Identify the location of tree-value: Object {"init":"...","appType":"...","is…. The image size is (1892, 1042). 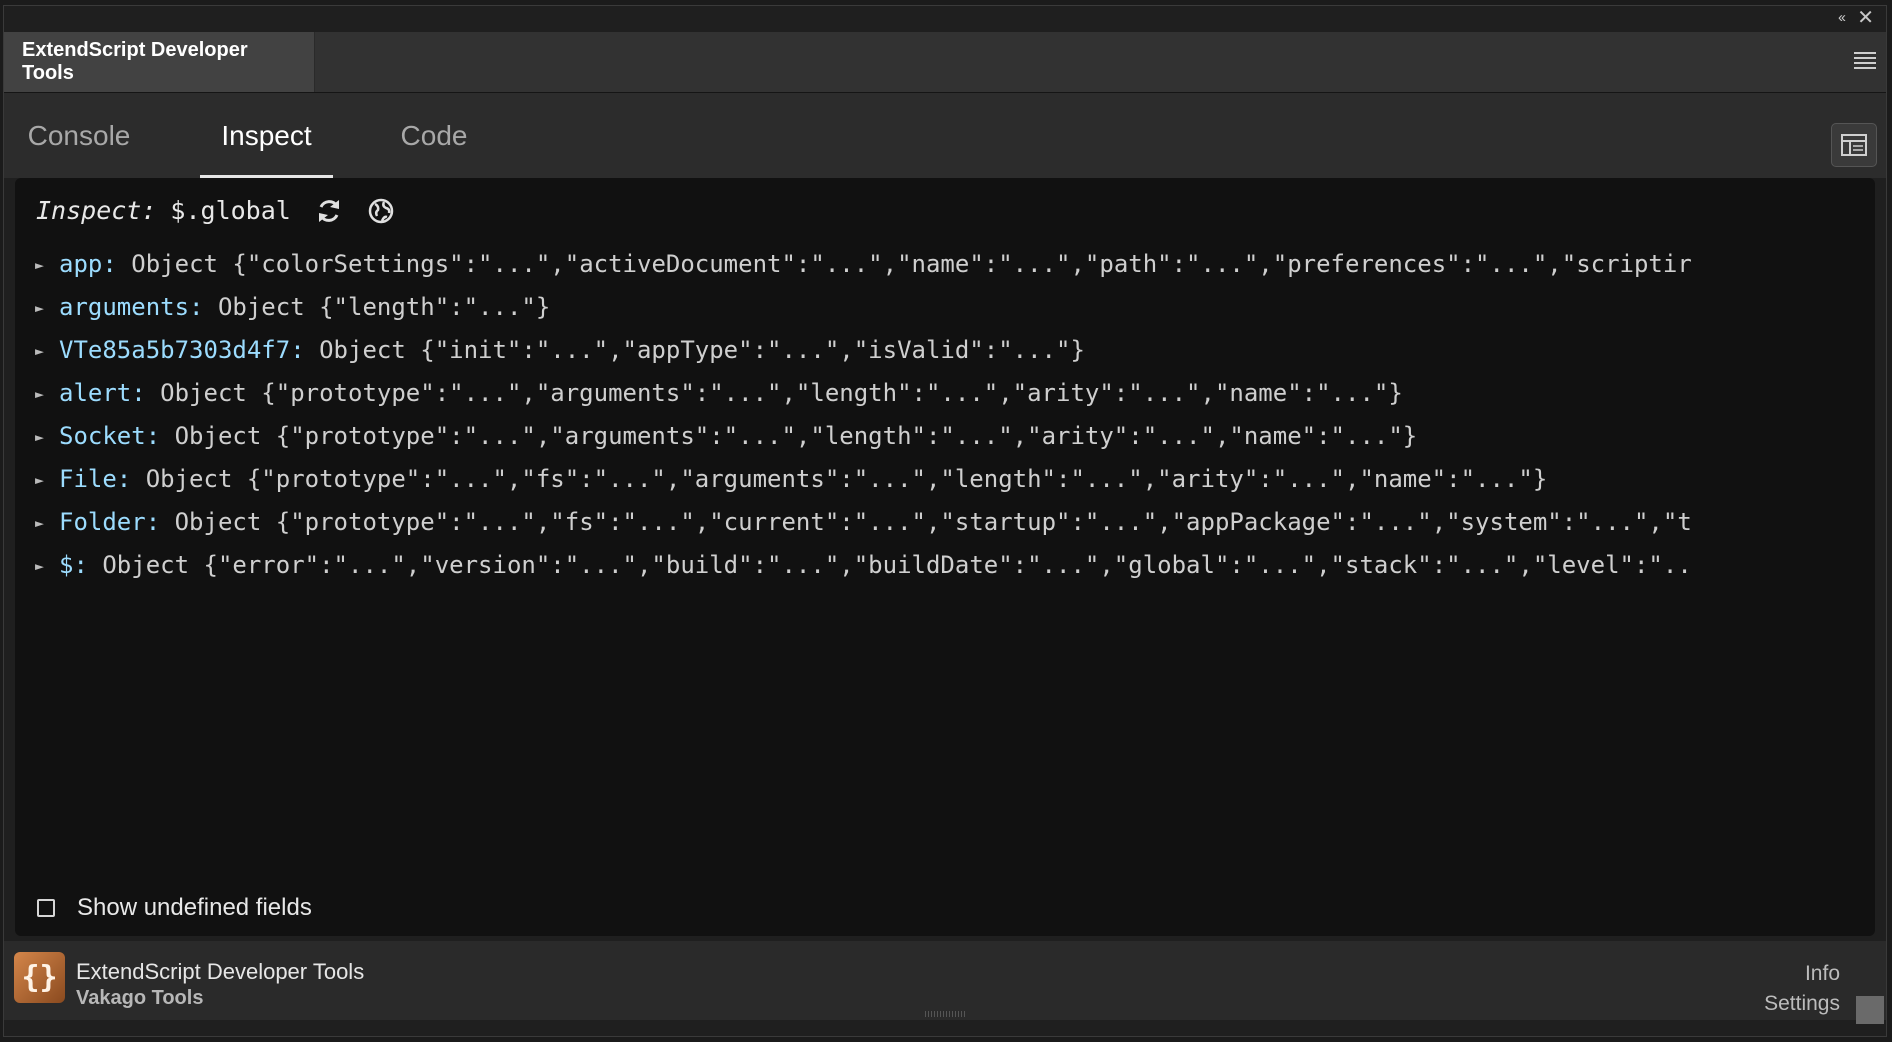
(702, 350).